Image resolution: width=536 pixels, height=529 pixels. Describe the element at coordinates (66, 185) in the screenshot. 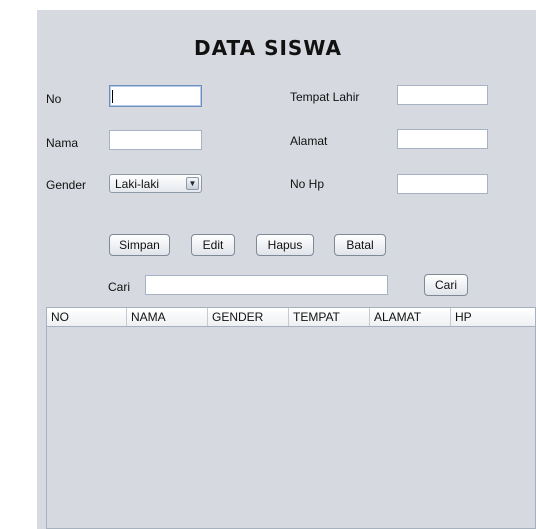

I see `gender-label: Gender` at that location.